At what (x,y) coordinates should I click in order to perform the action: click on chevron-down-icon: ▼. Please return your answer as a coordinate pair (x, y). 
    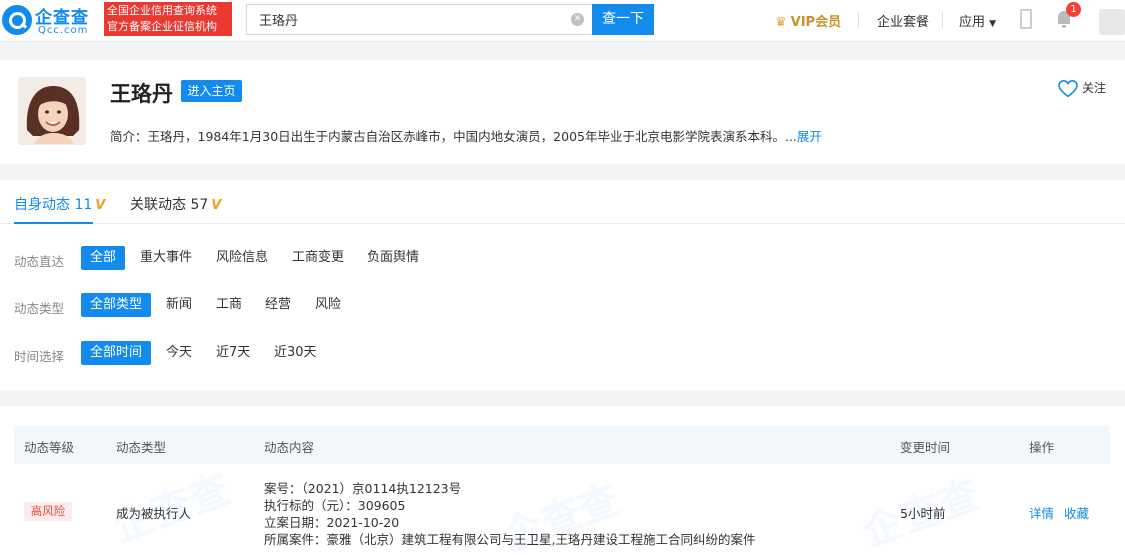
    Looking at the image, I should click on (993, 24).